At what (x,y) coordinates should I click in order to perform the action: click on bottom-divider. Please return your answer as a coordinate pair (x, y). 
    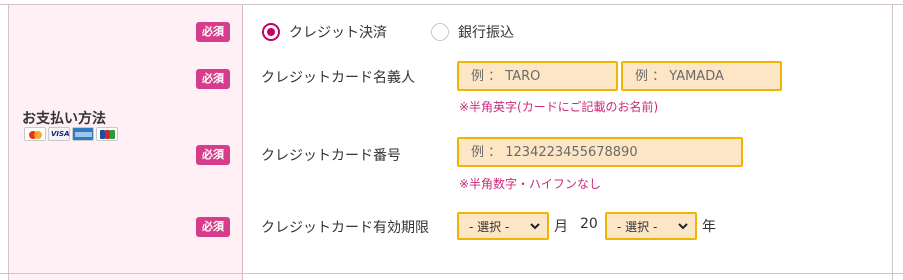
    Looking at the image, I should click on (451, 273).